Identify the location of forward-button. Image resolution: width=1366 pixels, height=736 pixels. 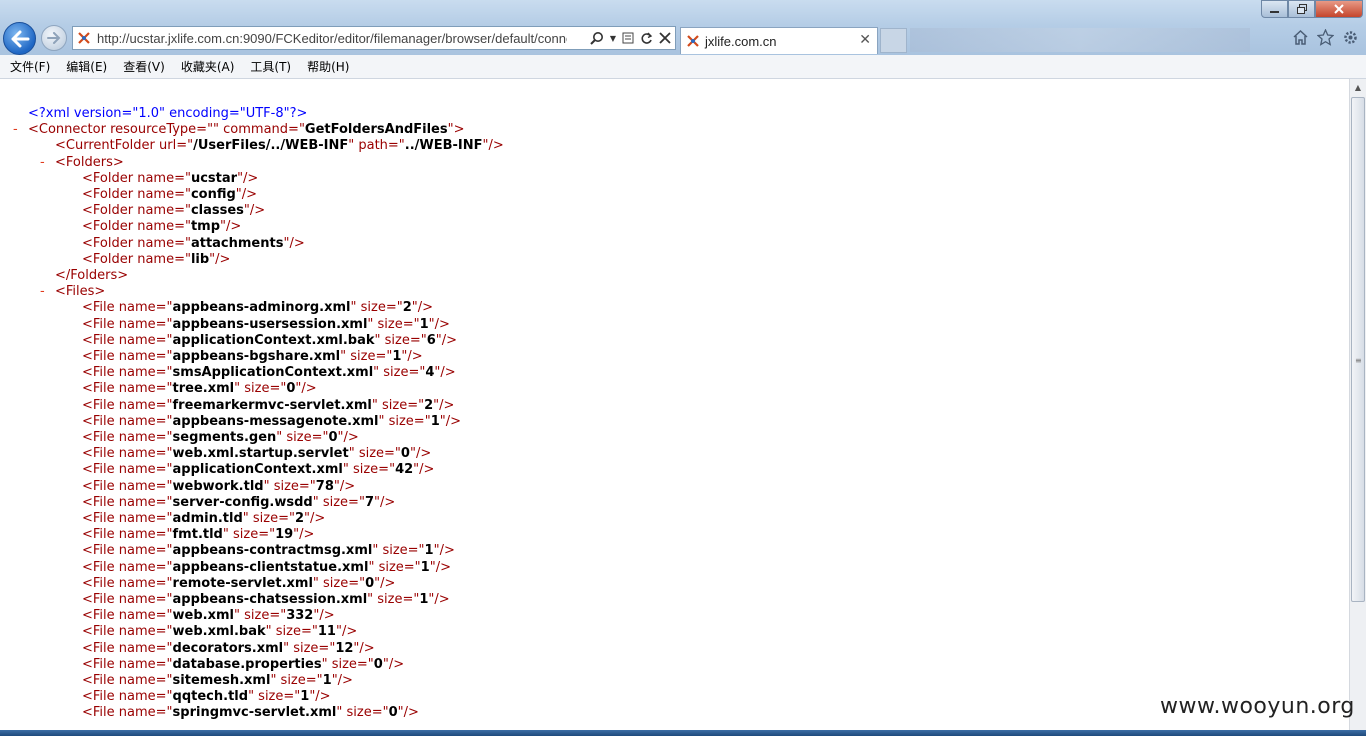
(54, 38).